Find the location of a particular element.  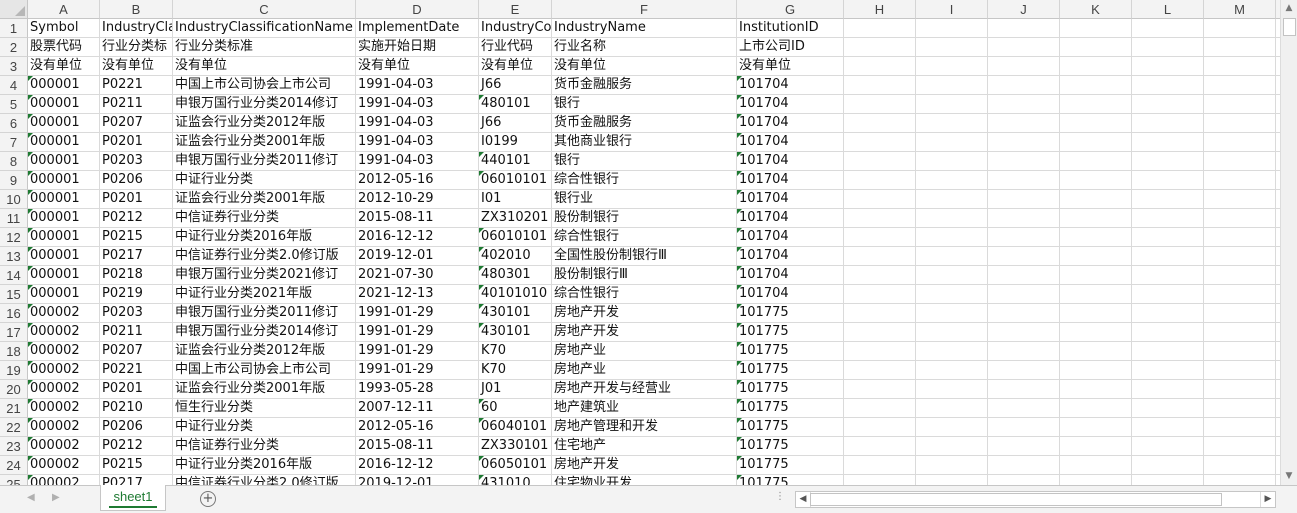

row-header: 1 is located at coordinates (14, 28).